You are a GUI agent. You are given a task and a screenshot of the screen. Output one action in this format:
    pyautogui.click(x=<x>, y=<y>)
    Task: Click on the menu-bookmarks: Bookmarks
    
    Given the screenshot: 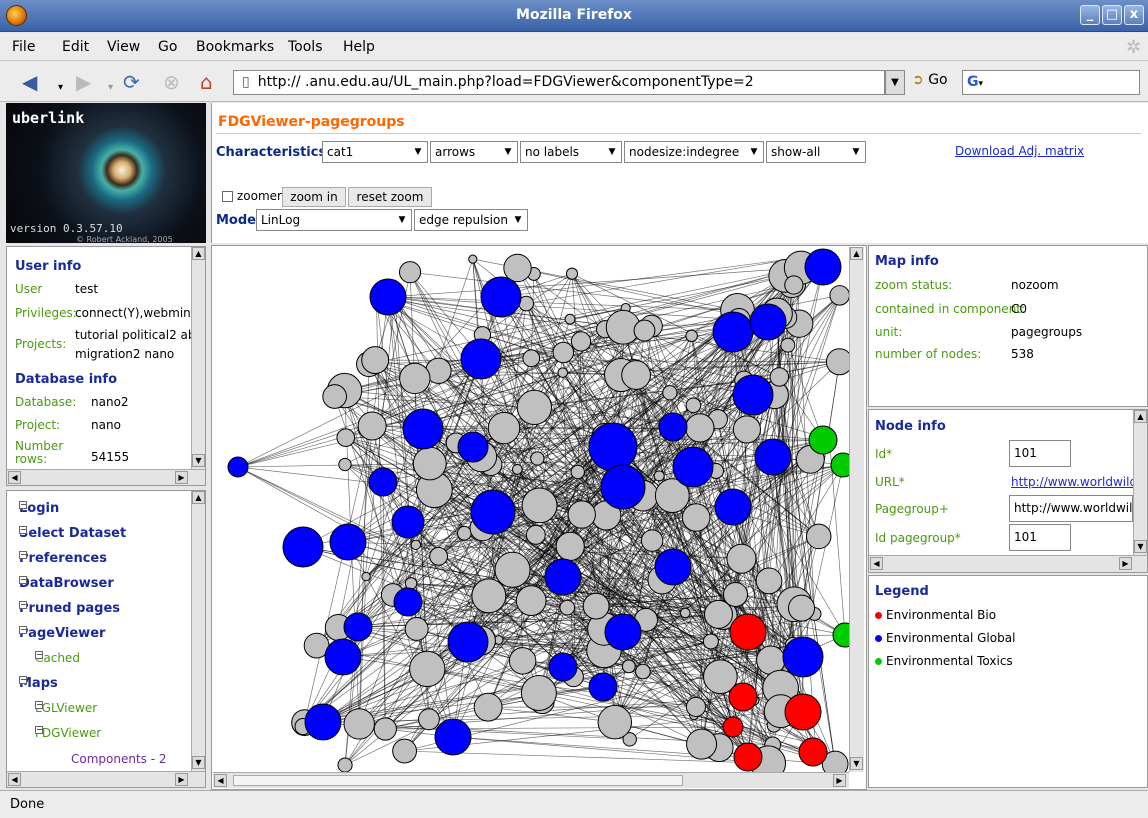 What is the action you would take?
    pyautogui.click(x=235, y=47)
    